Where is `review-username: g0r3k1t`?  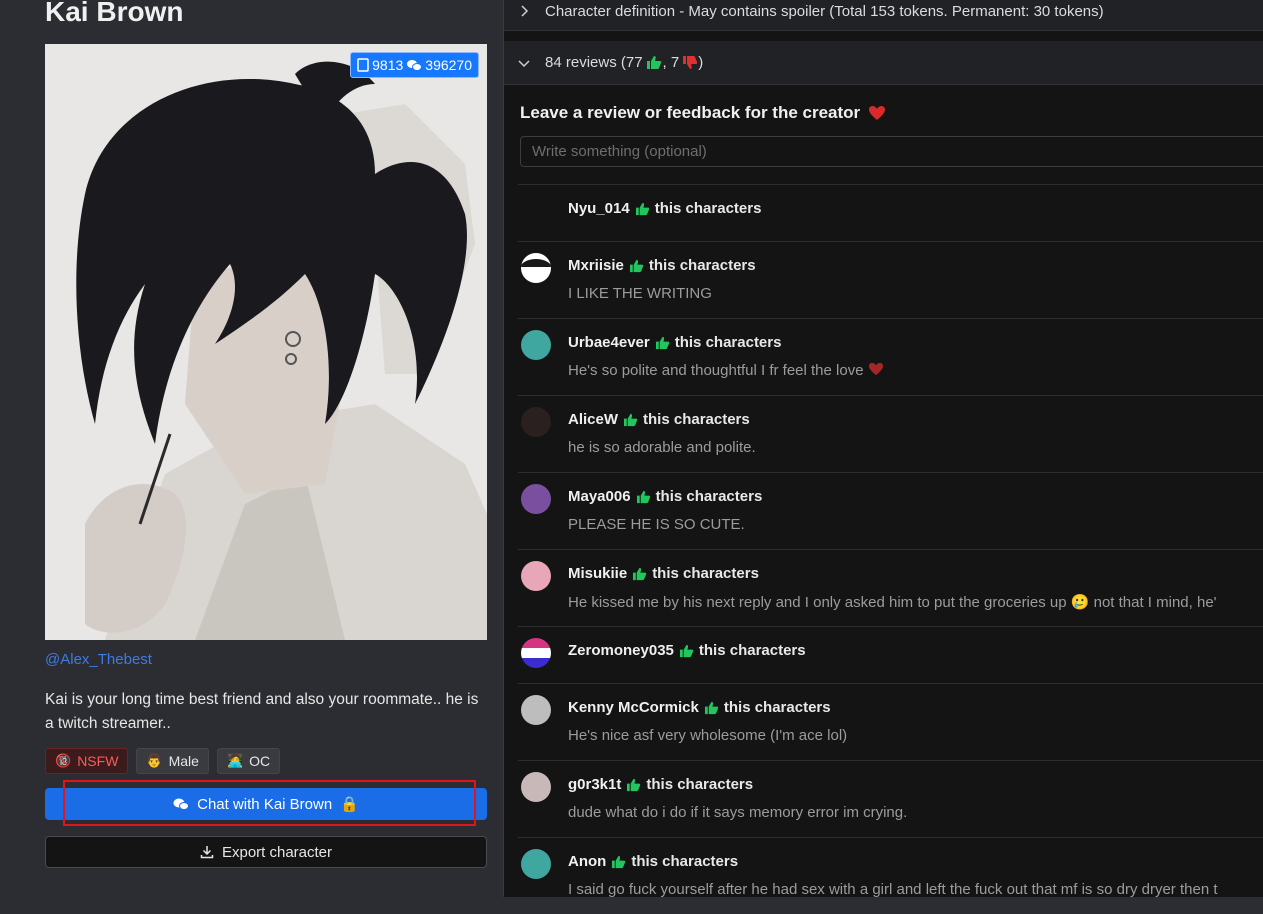
review-username: g0r3k1t is located at coordinates (594, 784).